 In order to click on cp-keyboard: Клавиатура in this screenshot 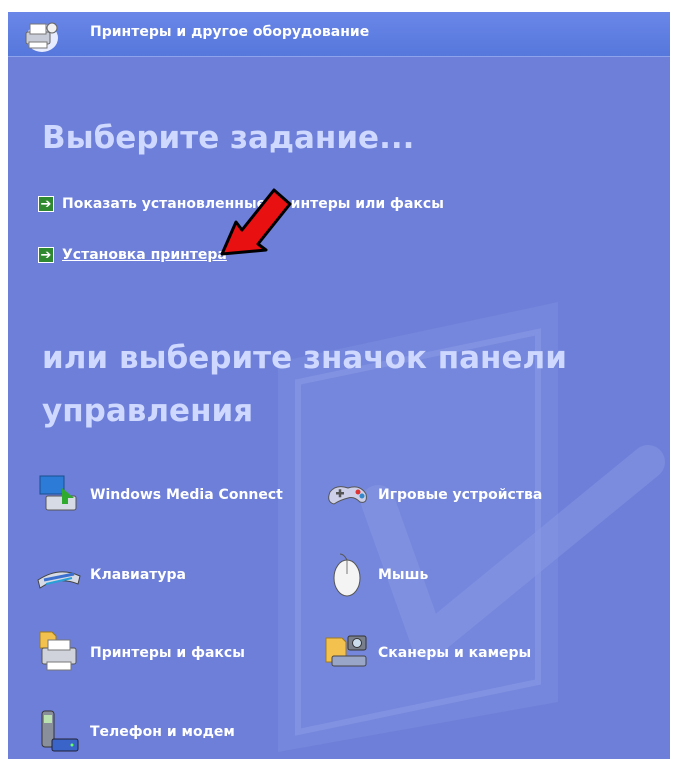, I will do `click(110, 575)`.